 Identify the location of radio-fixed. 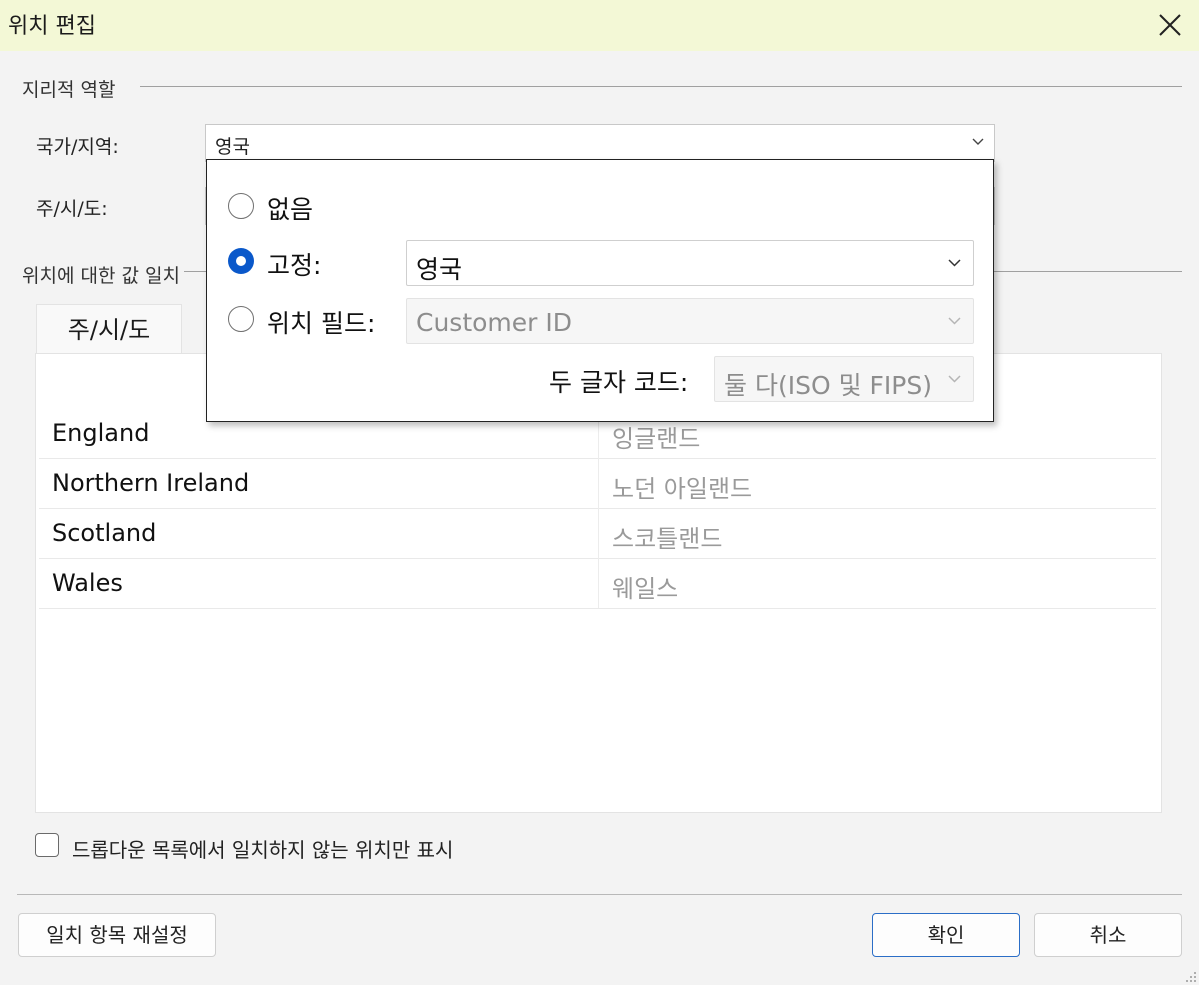
(241, 261).